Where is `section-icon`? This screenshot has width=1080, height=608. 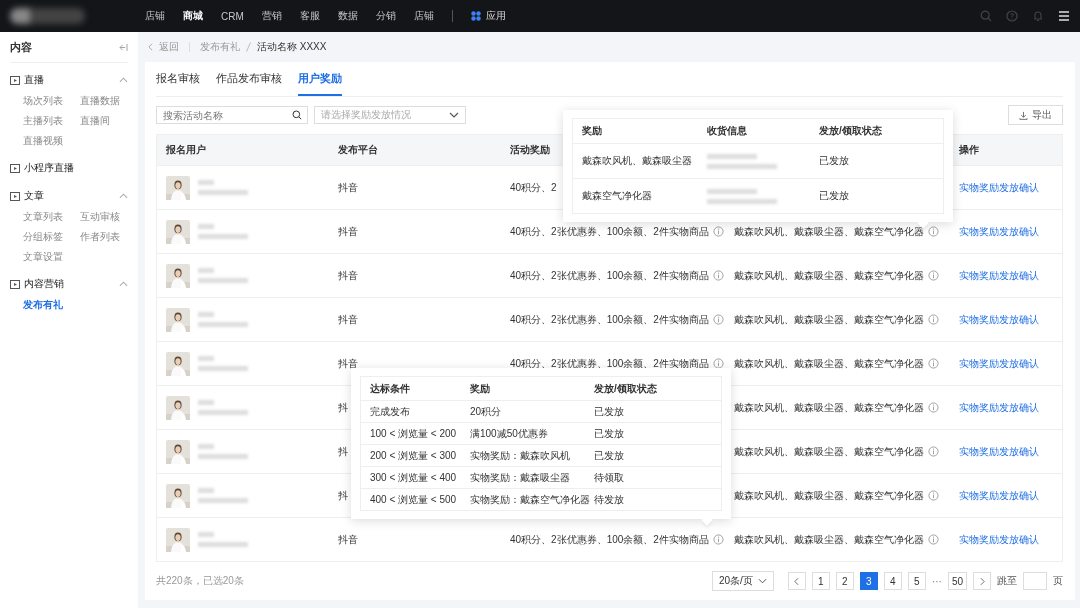 section-icon is located at coordinates (15, 168).